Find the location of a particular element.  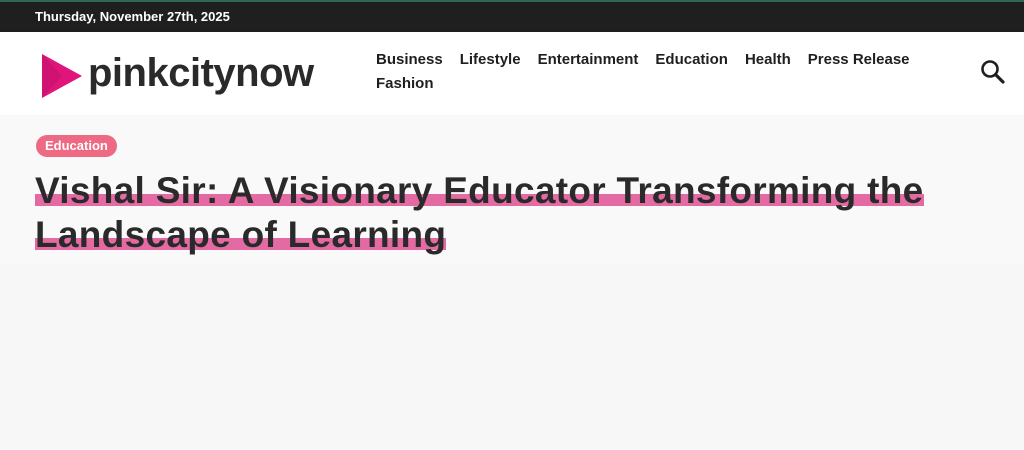

nav-education: Education is located at coordinates (691, 59).